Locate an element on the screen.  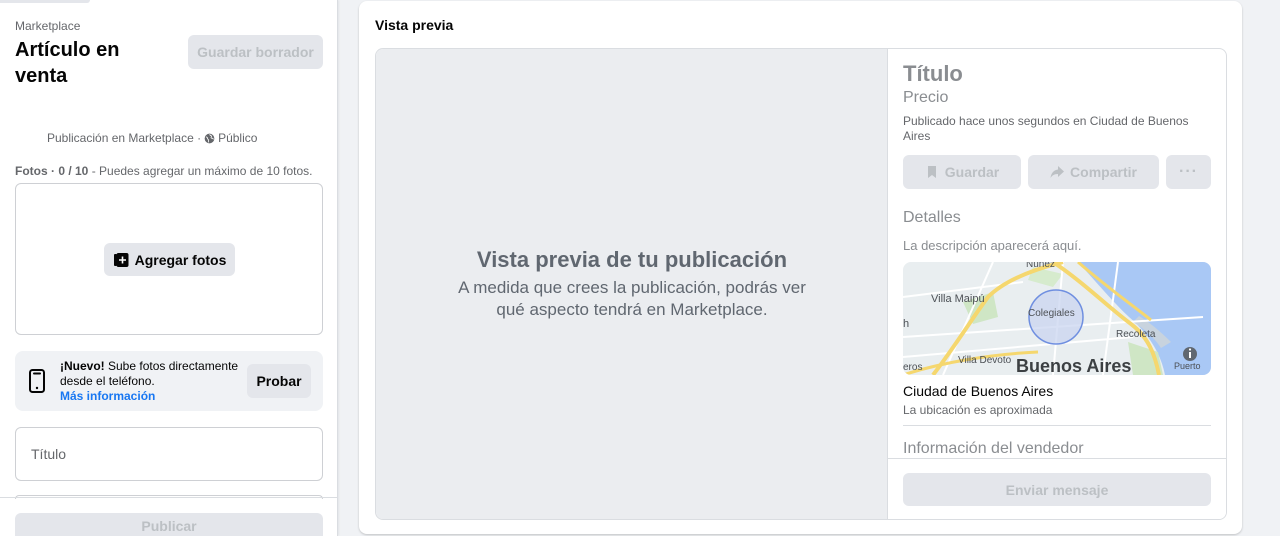
preview-footer: Enviar mensaje is located at coordinates (1057, 488).